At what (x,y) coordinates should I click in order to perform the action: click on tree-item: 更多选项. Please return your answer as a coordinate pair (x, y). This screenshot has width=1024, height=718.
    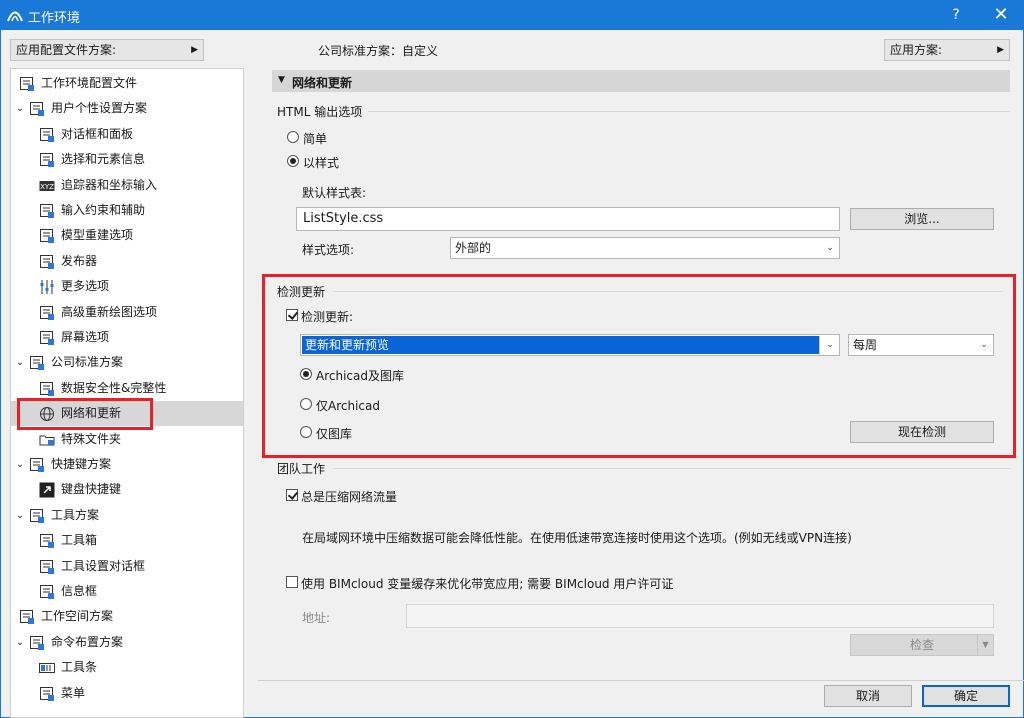
    Looking at the image, I should click on (127, 286).